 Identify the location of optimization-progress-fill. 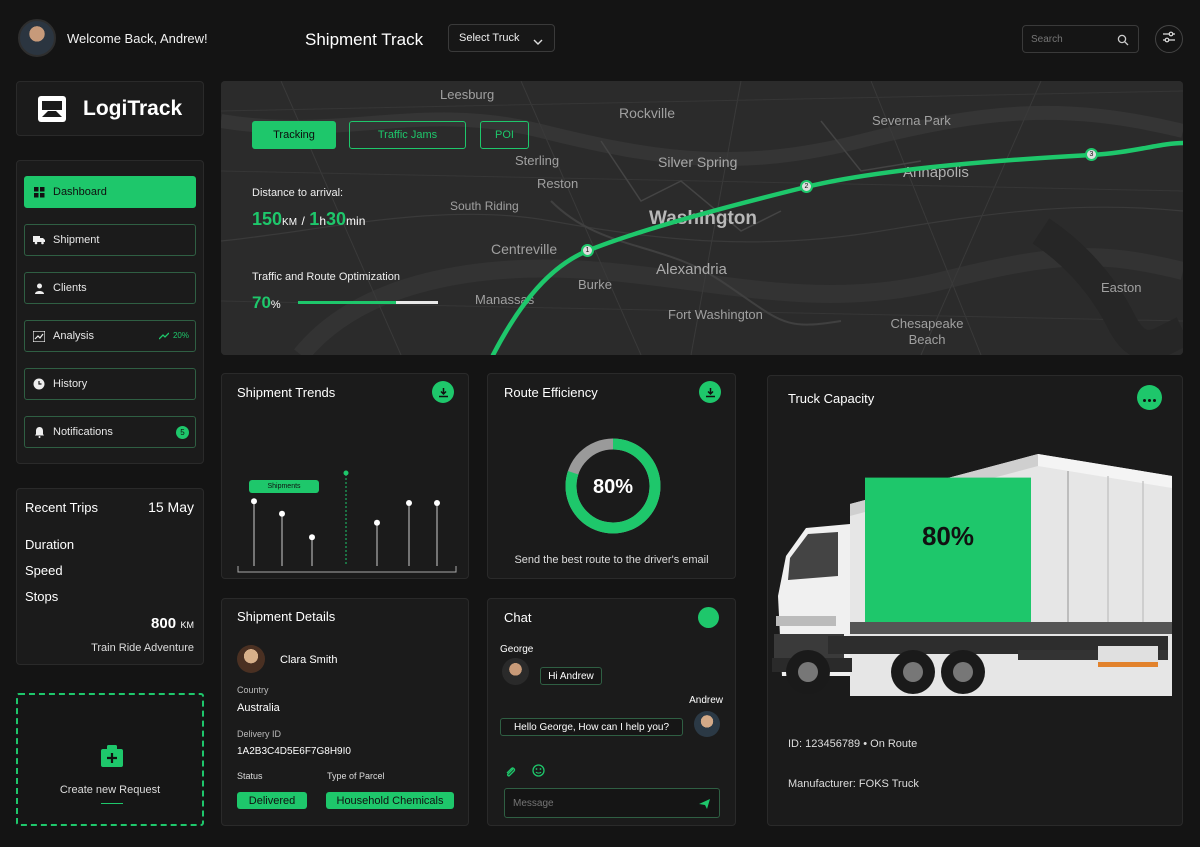
(347, 302).